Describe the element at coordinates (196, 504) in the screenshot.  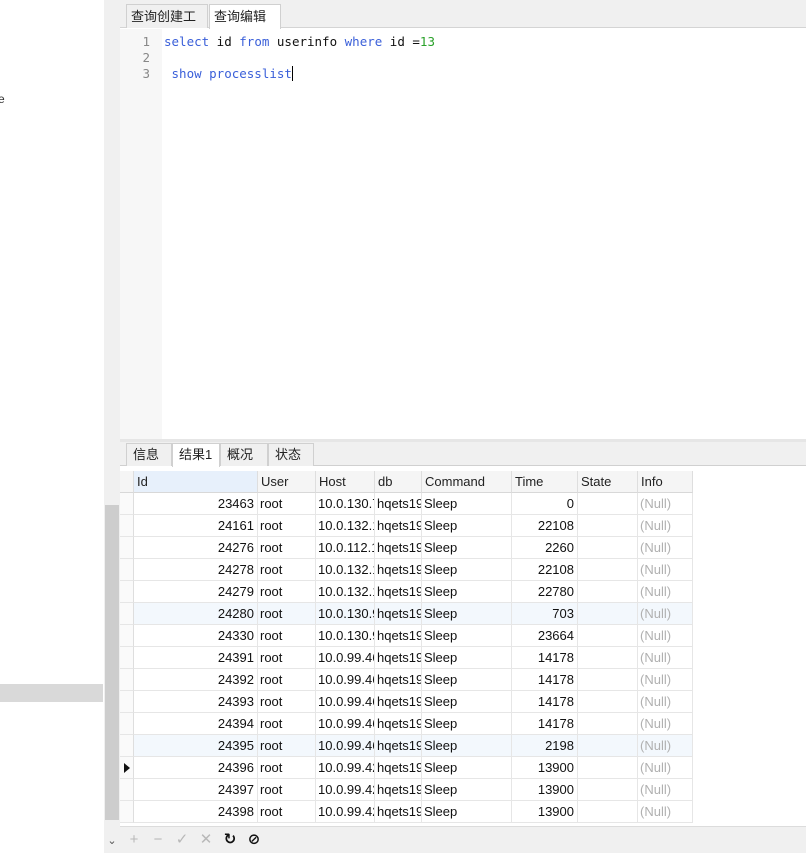
I see `cell-id: 23463` at that location.